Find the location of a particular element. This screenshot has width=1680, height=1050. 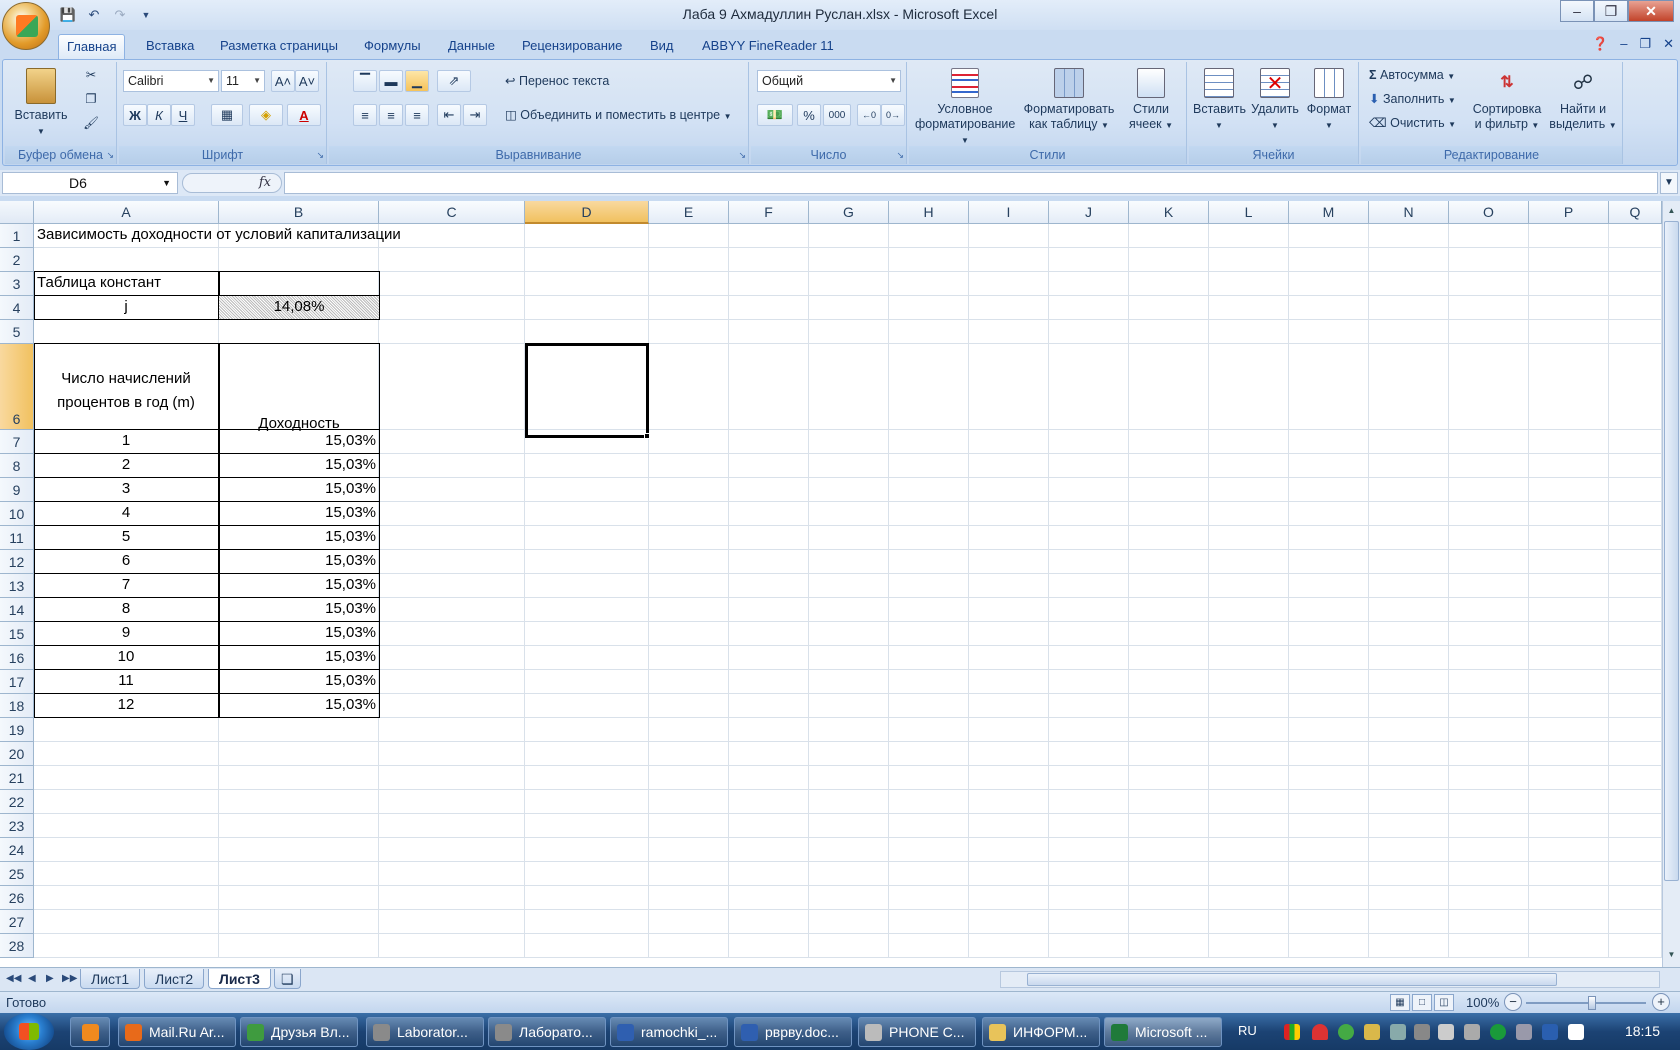

copy-icon: ❐ is located at coordinates (91, 99).